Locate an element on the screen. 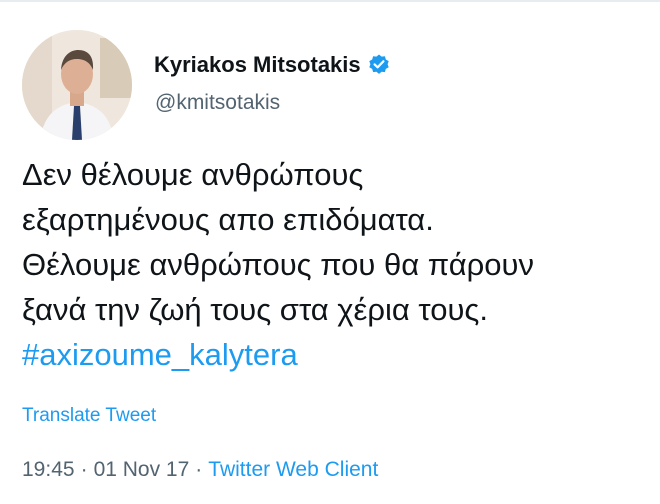 This screenshot has height=504, width=660. verified-badge-icon is located at coordinates (379, 65).